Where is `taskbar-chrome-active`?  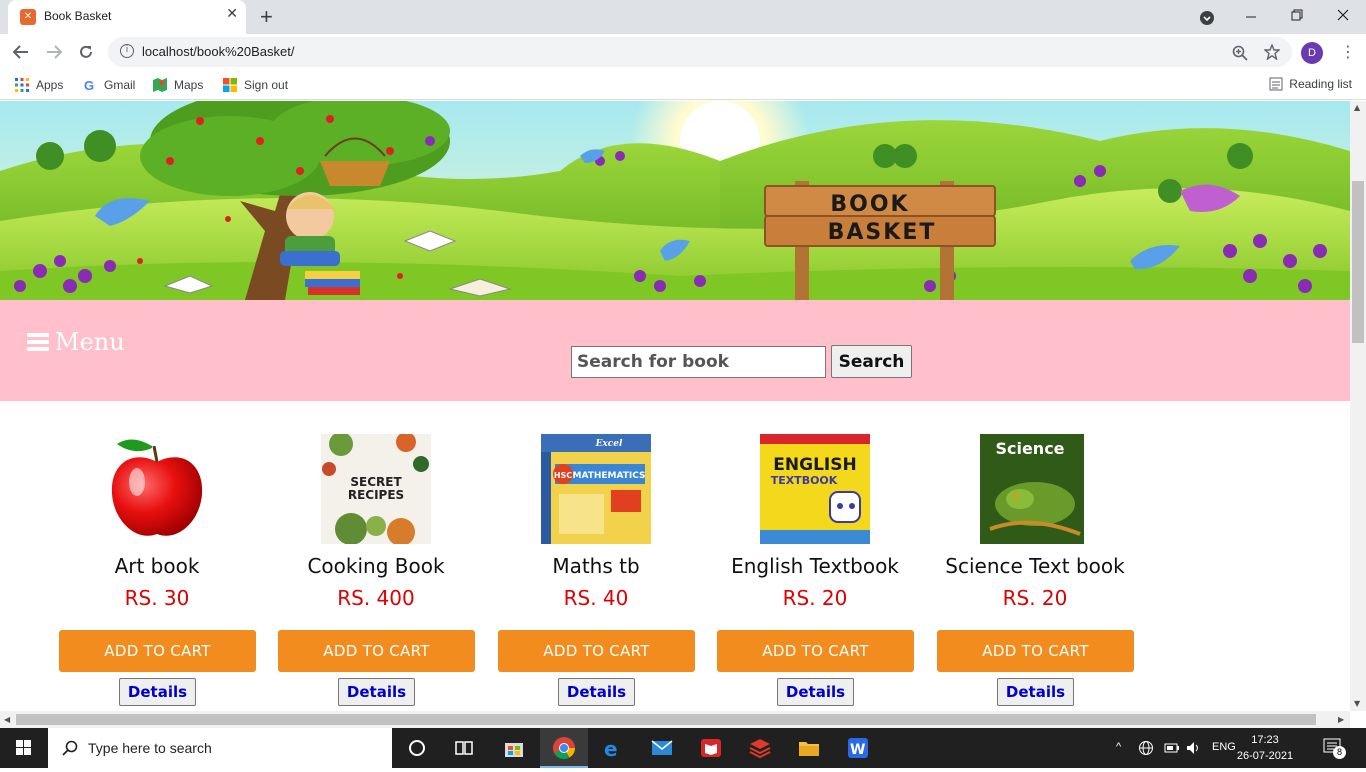 taskbar-chrome-active is located at coordinates (564, 748).